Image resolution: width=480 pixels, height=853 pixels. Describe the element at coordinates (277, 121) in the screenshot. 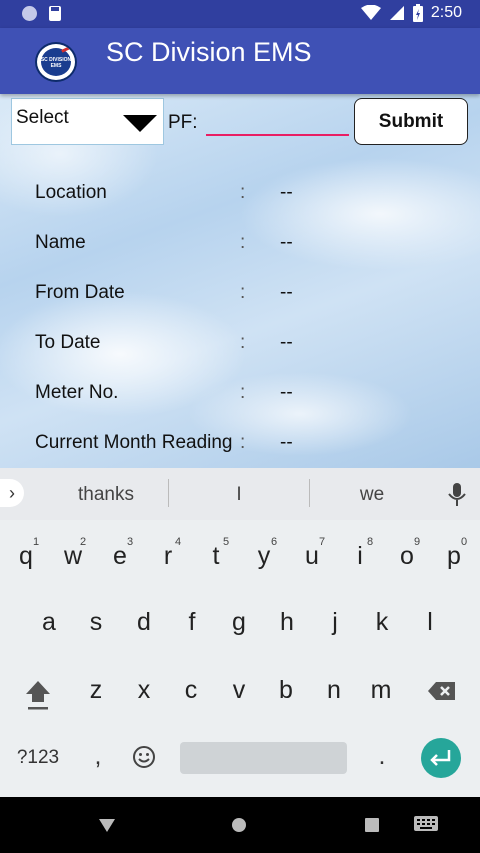

I see `pf-input` at that location.